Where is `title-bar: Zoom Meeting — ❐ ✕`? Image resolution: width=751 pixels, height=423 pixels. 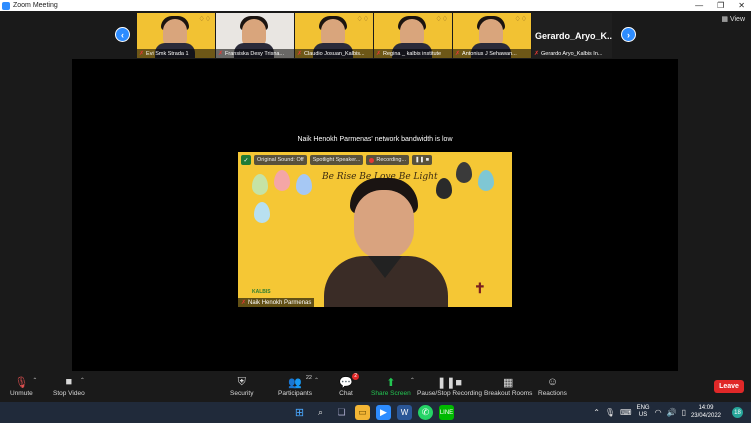
title-bar: Zoom Meeting — ❐ ✕ is located at coordinates (375, 5).